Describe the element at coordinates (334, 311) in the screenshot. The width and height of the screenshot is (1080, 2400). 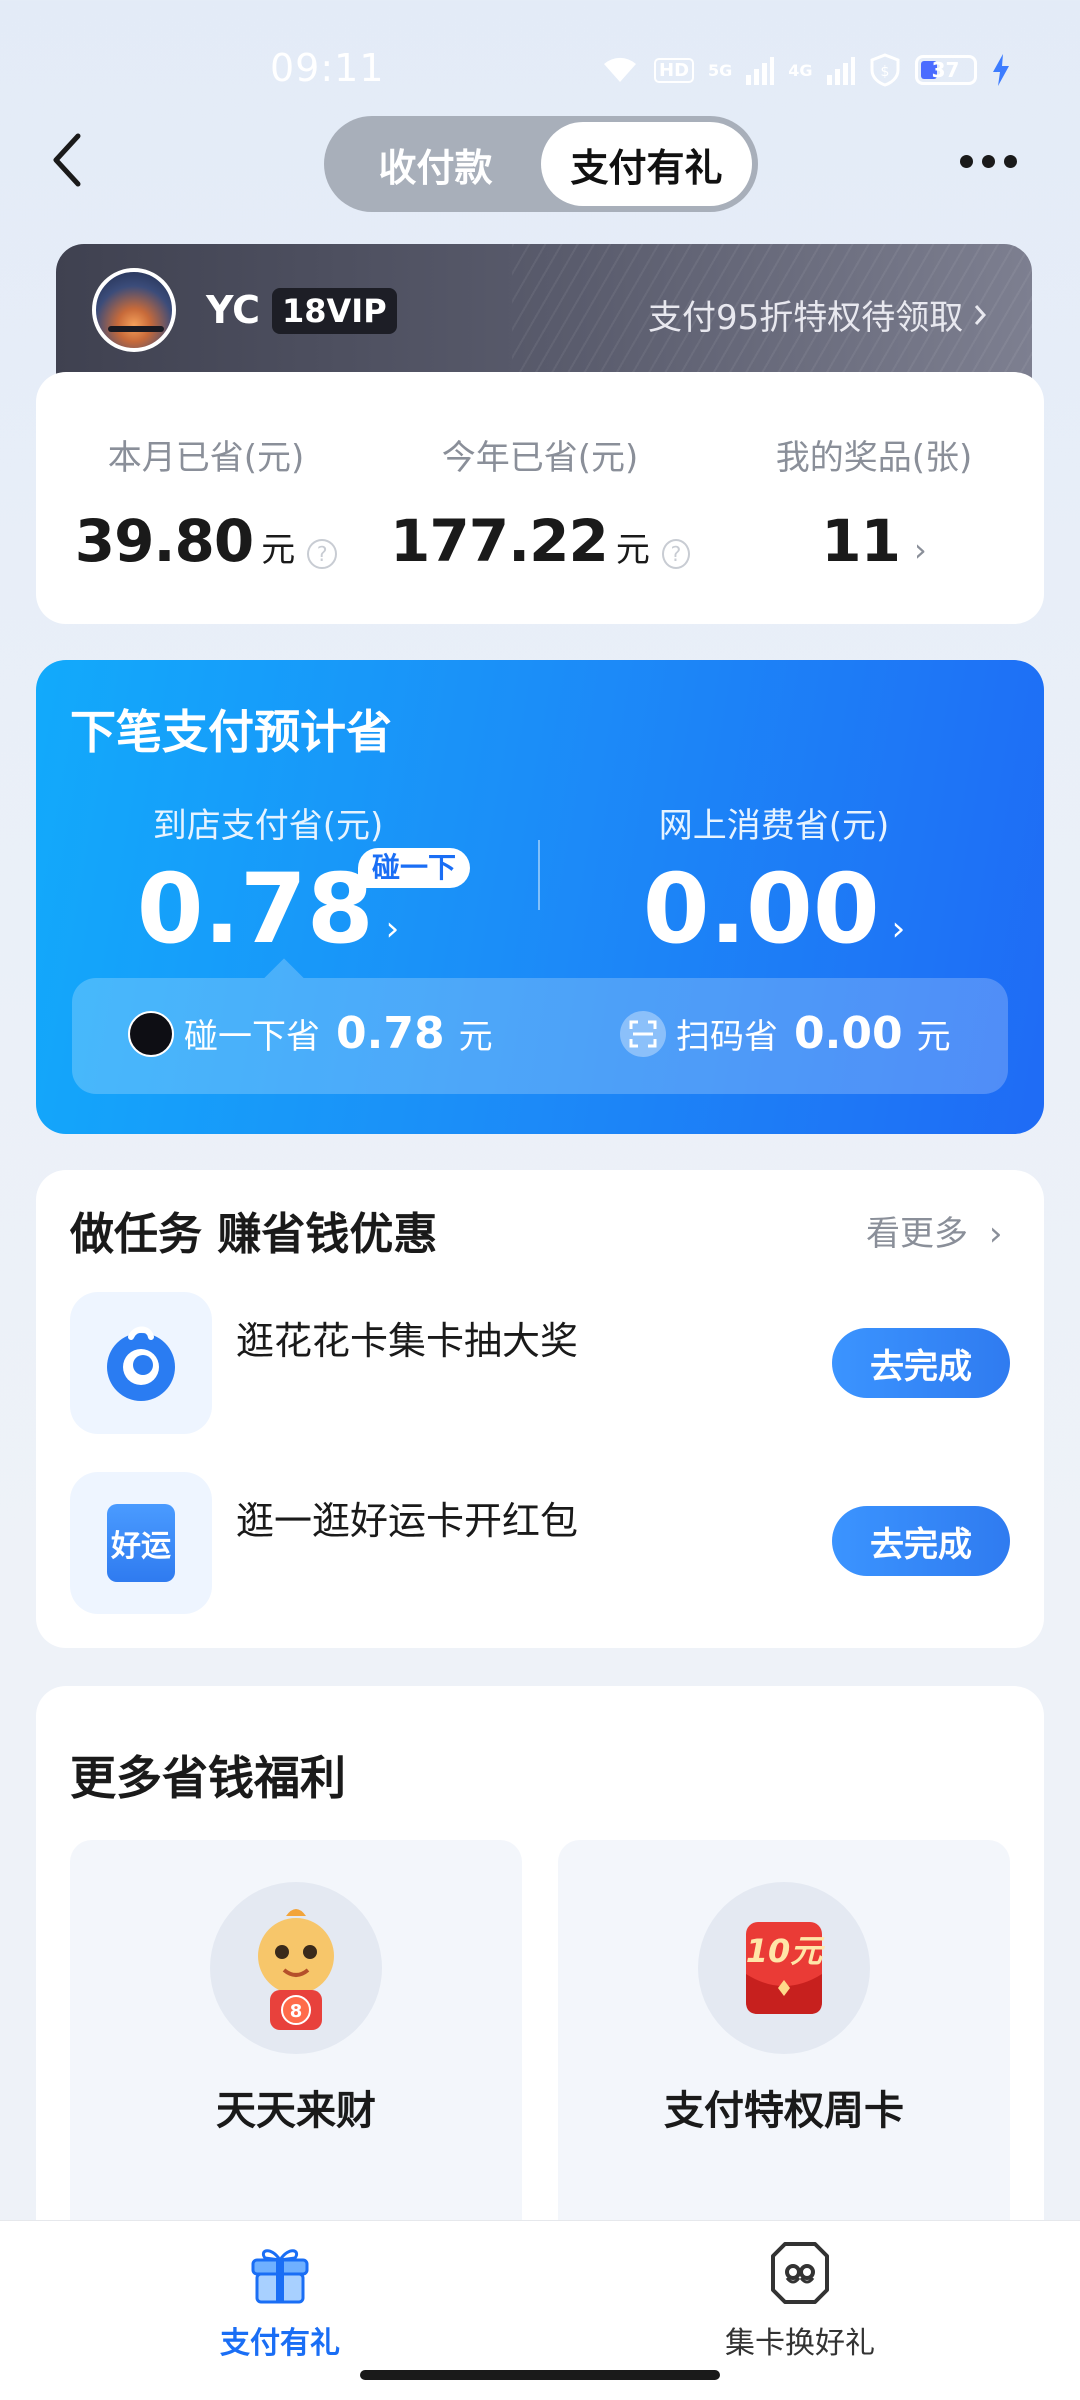
I see `vip-level-badge: 18VIP` at that location.